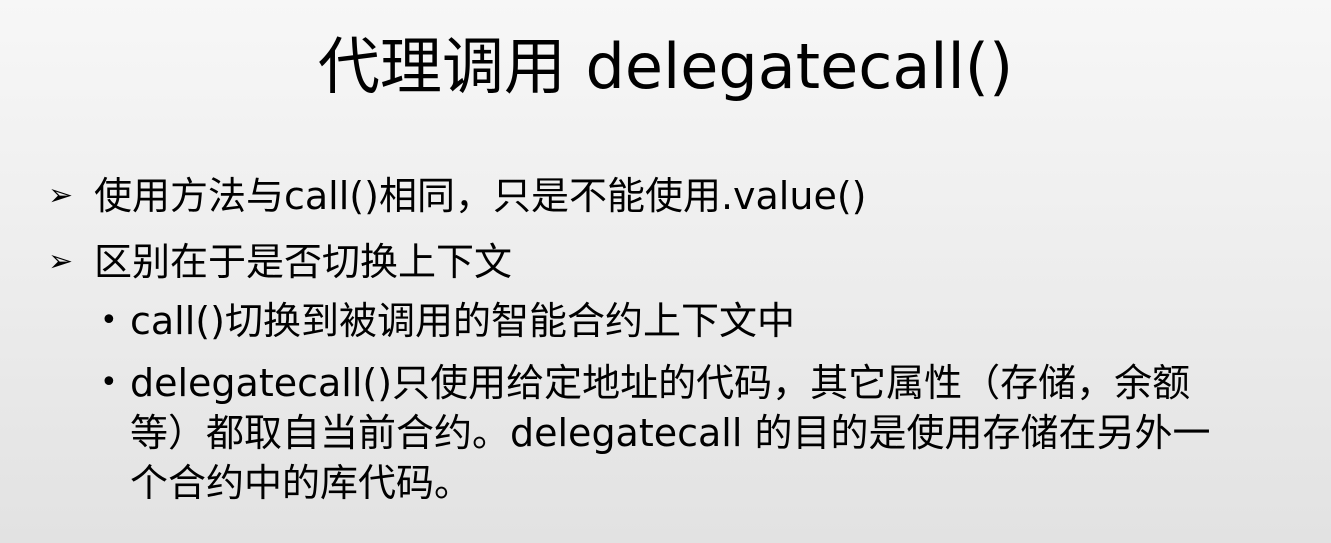 This screenshot has width=1331, height=543. I want to click on sub-bullet-call-text: call()切换到被调用的智能合约上下文中, so click(462, 321).